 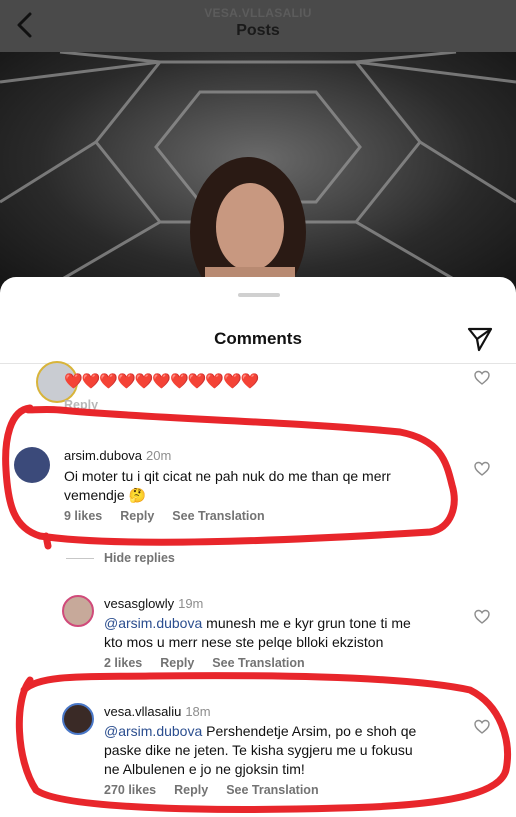 I want to click on account-name: VESA.VLLASALIU, so click(x=258, y=13).